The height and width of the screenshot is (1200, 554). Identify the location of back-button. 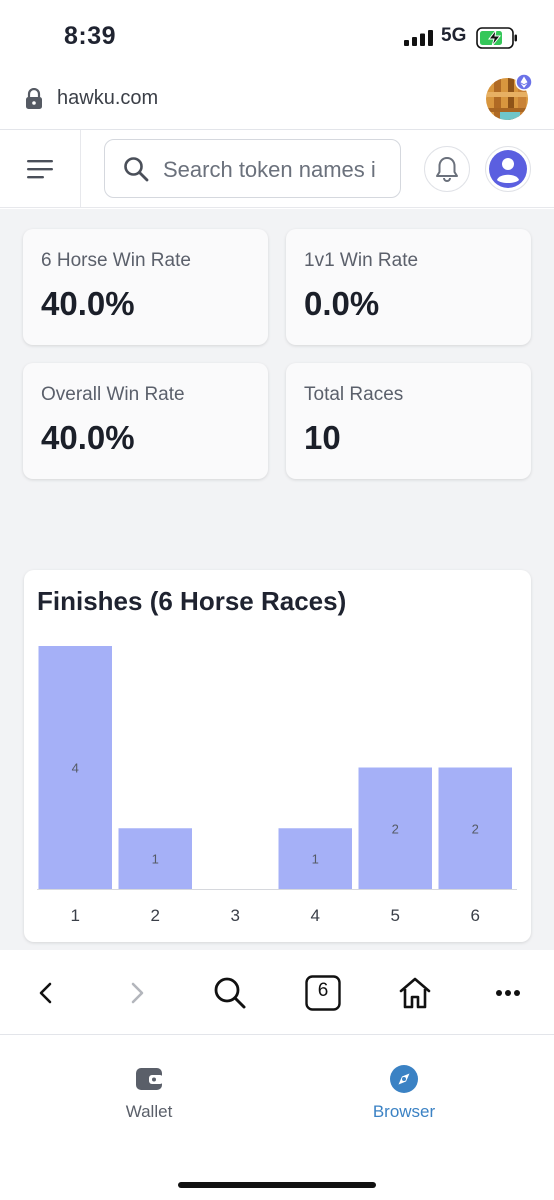
(46, 993).